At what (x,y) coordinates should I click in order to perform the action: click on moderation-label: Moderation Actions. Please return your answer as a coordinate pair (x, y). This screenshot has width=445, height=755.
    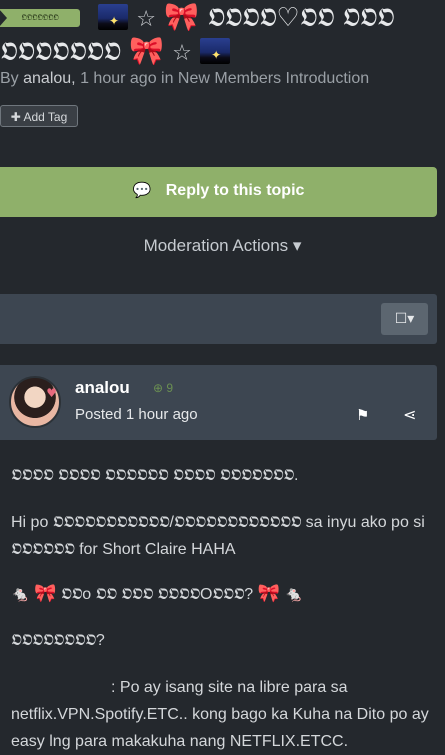
    Looking at the image, I should click on (216, 245).